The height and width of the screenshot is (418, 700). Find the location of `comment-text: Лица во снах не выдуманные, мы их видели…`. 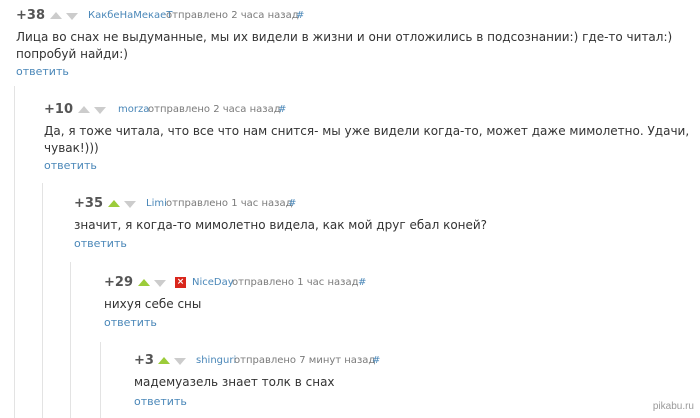

comment-text: Лица во снах не выдуманные, мы их видели… is located at coordinates (344, 45).